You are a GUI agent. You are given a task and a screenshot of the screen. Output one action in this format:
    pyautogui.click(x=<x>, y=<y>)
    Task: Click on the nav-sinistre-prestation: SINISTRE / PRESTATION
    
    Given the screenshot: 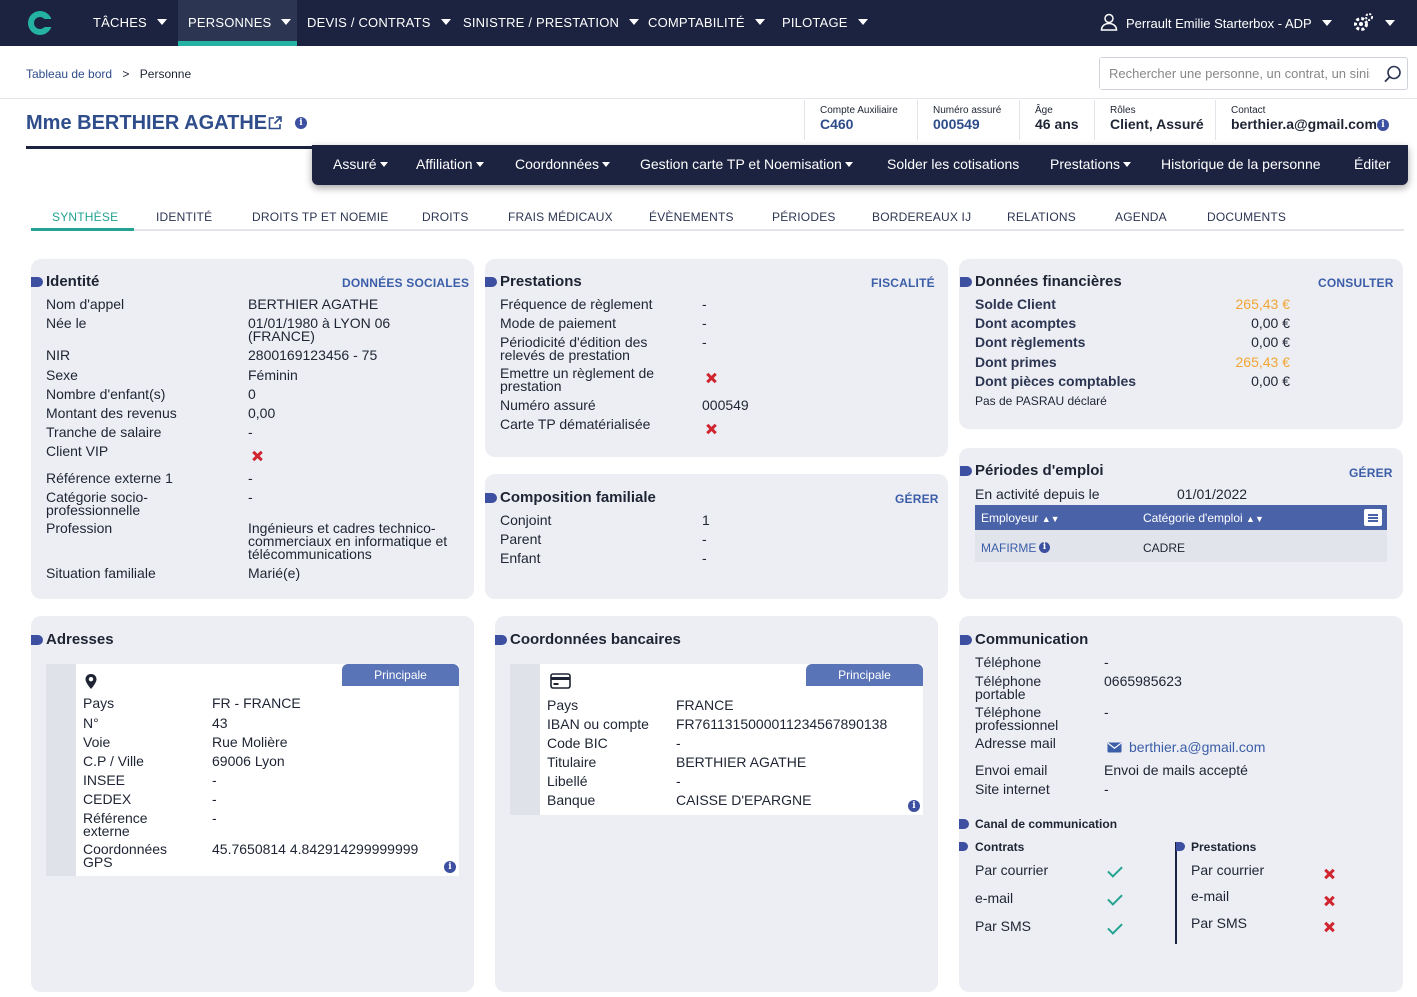 What is the action you would take?
    pyautogui.click(x=551, y=23)
    